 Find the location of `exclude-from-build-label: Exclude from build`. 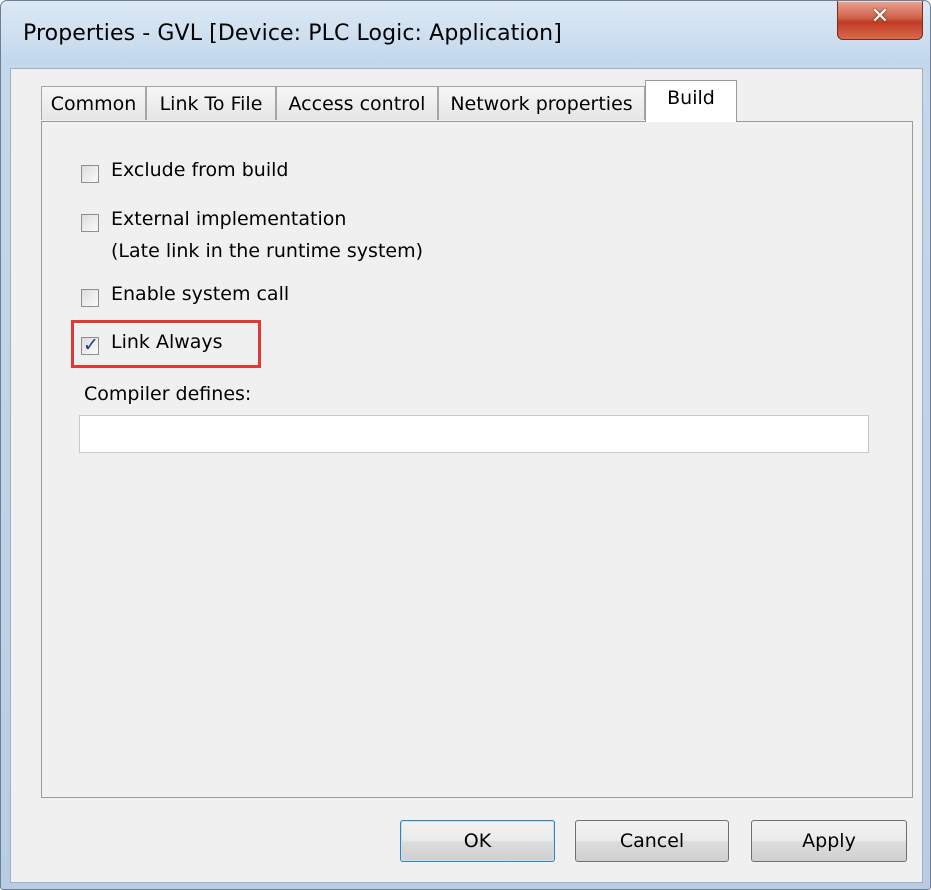

exclude-from-build-label: Exclude from build is located at coordinates (200, 170).